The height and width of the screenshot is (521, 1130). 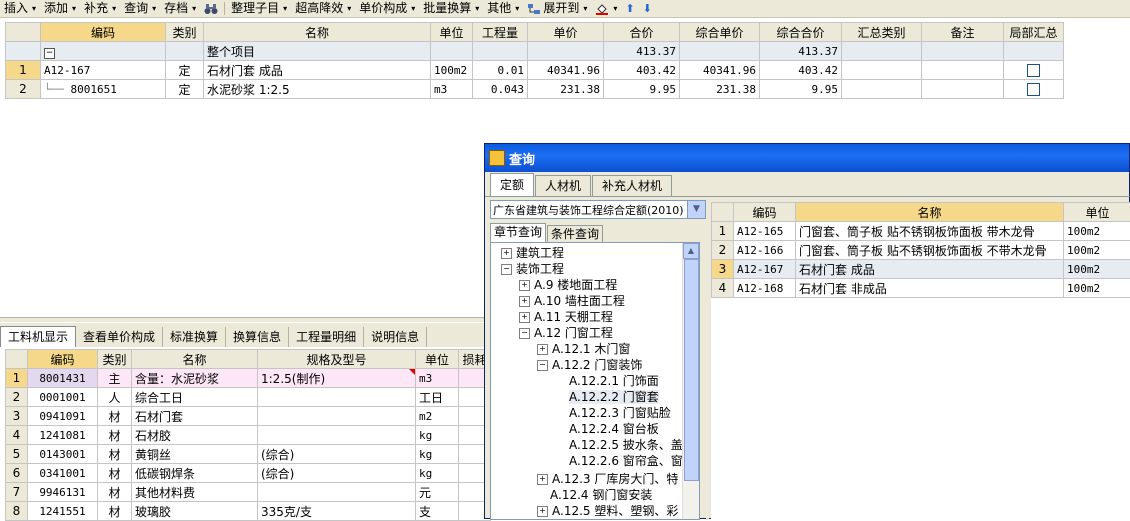 What do you see at coordinates (115, 378) in the screenshot?
I see `cell-type: 主` at bounding box center [115, 378].